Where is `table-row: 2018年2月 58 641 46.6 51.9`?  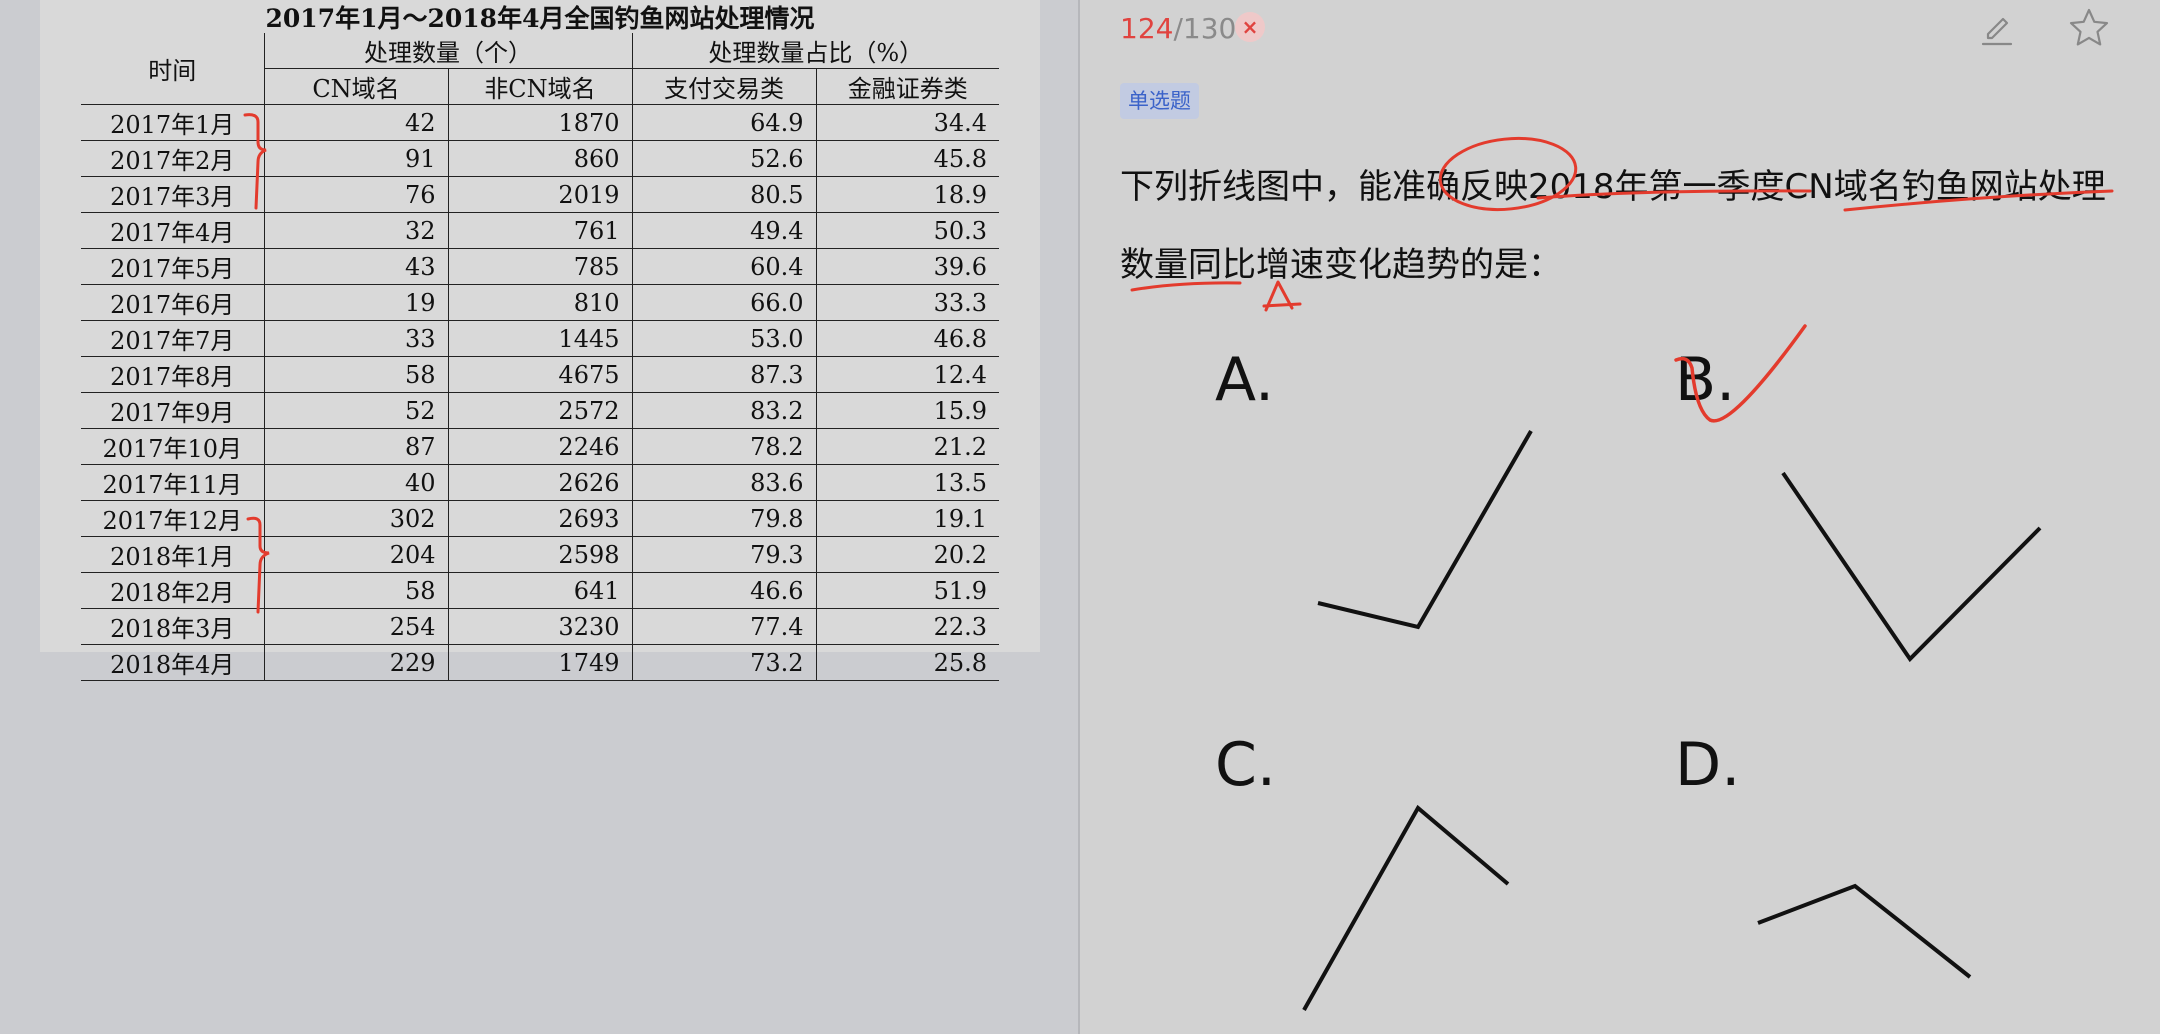 table-row: 2018年2月 58 641 46.6 51.9 is located at coordinates (540, 590).